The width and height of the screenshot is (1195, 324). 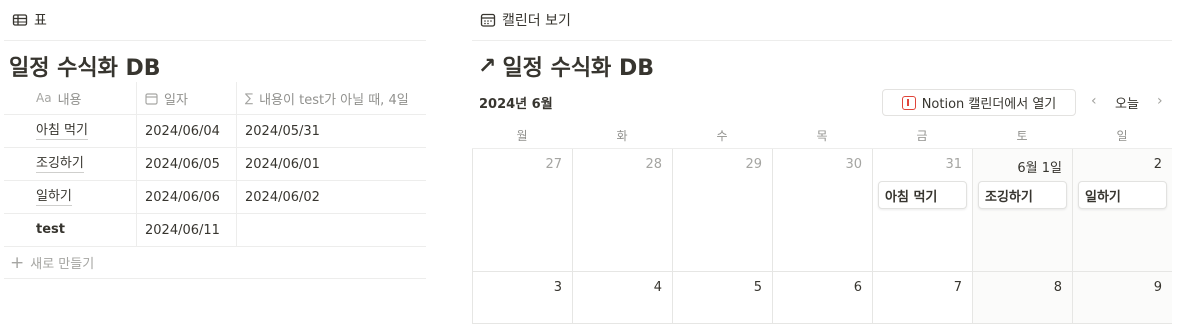 What do you see at coordinates (622, 297) in the screenshot?
I see `calendar-day: 4` at bounding box center [622, 297].